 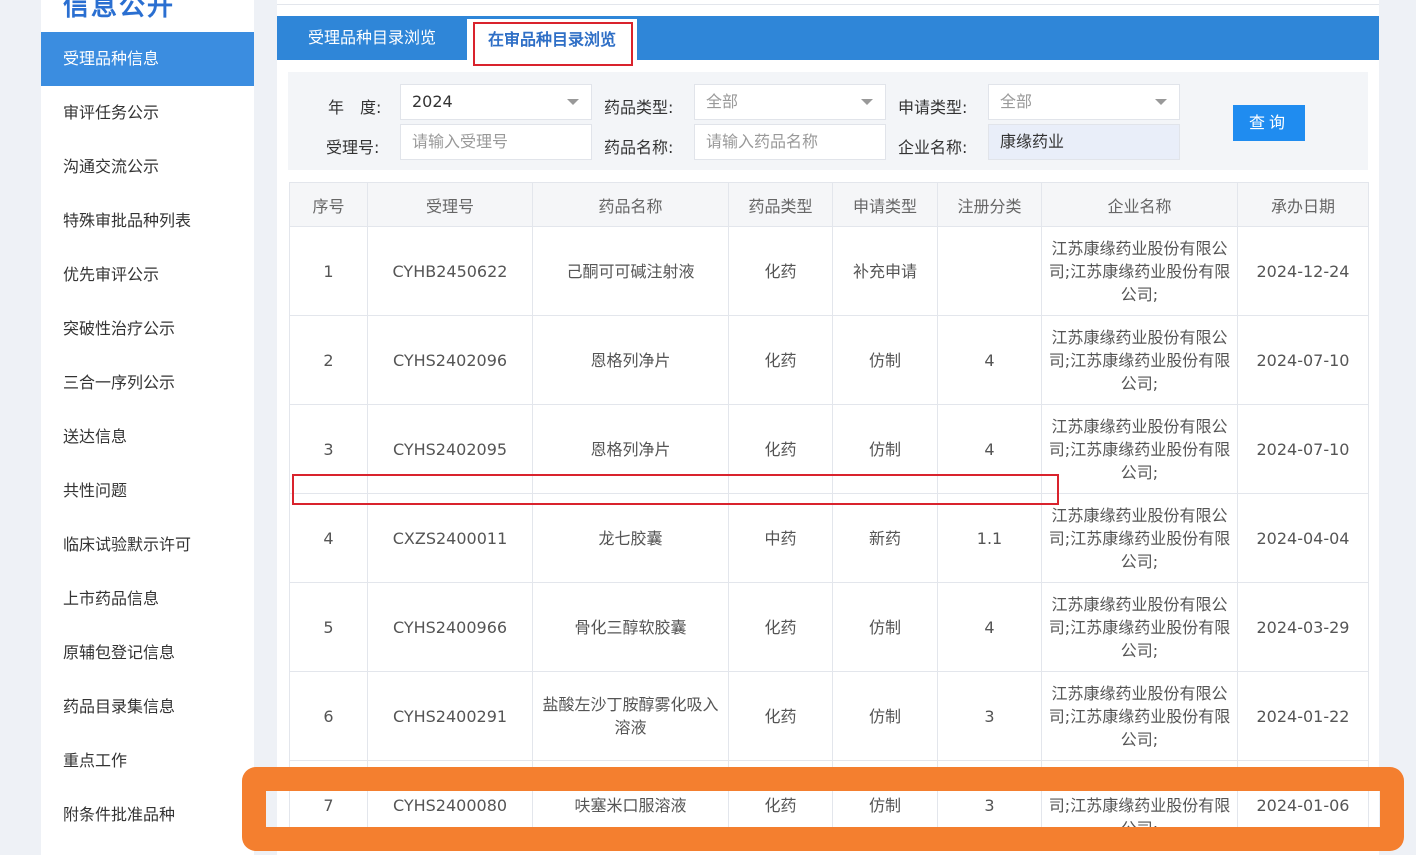 What do you see at coordinates (147, 167) in the screenshot?
I see `sidebar-item-communication: 沟通交流公示` at bounding box center [147, 167].